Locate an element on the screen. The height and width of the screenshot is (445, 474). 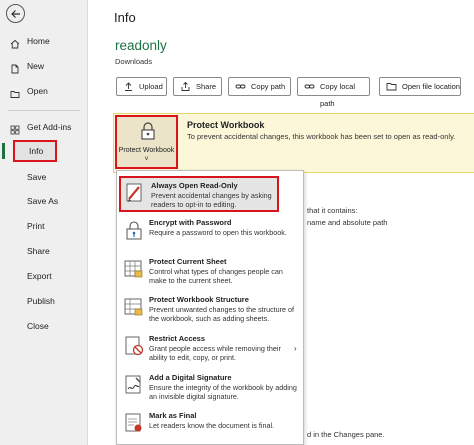
lock-key-icon is located at coordinates (134, 231).